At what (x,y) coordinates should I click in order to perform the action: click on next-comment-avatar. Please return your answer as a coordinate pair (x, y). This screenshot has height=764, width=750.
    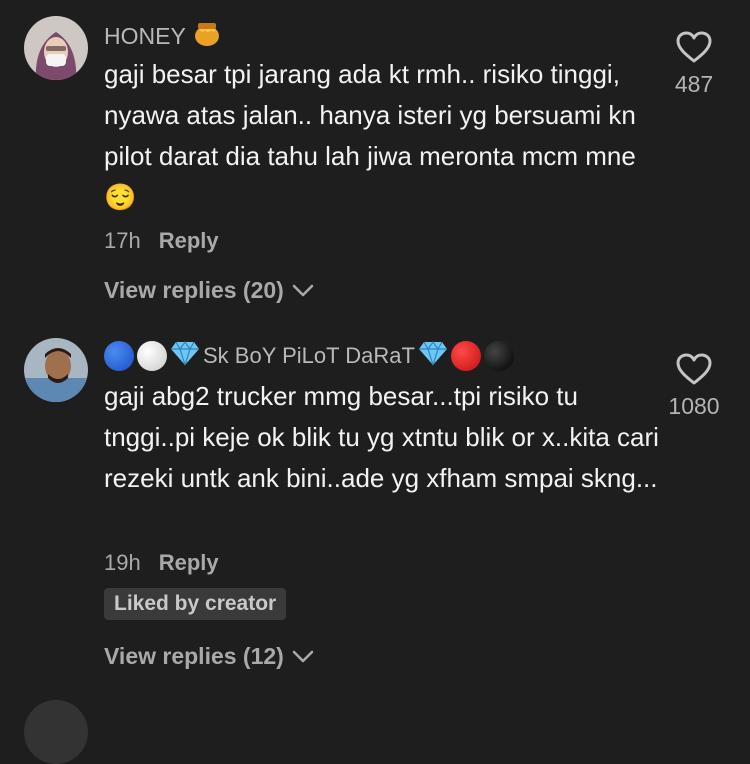
    Looking at the image, I should click on (56, 732).